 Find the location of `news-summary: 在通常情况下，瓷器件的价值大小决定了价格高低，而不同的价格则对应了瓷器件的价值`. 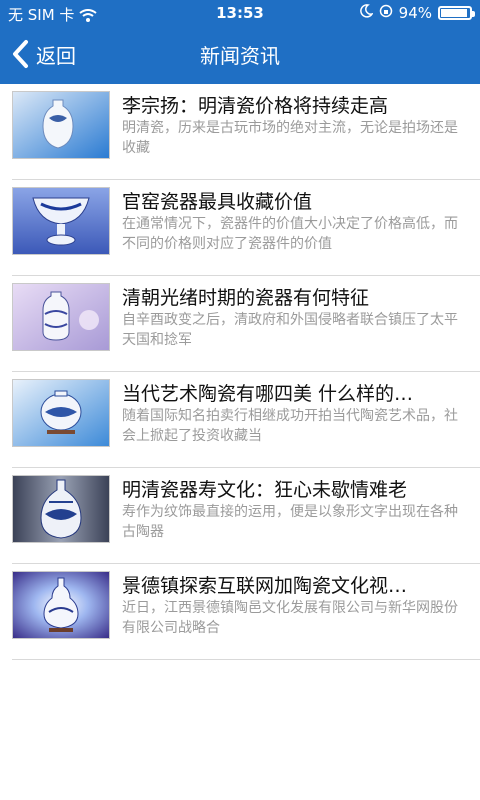

news-summary: 在通常情况下，瓷器件的价值大小决定了价格高低，而不同的价格则对应了瓷器件的价值 is located at coordinates (290, 234).